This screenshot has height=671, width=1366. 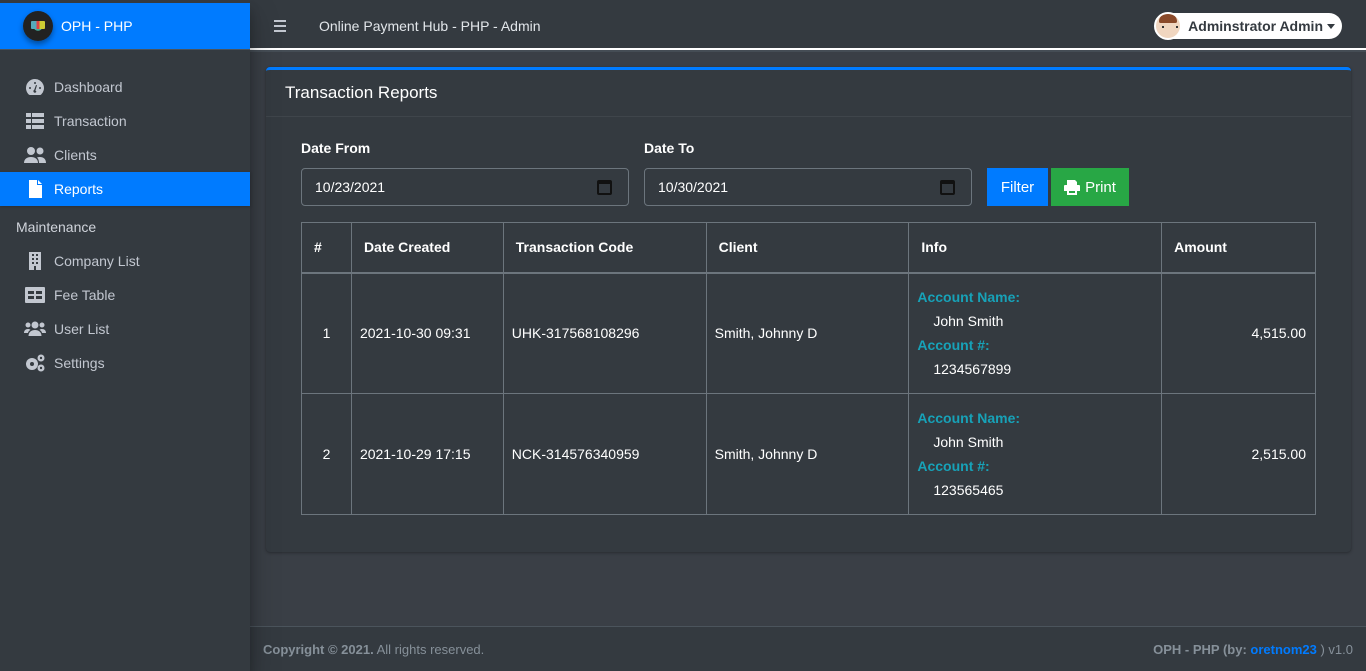 What do you see at coordinates (427, 333) in the screenshot?
I see `date-created: 2021-10-30 09:31` at bounding box center [427, 333].